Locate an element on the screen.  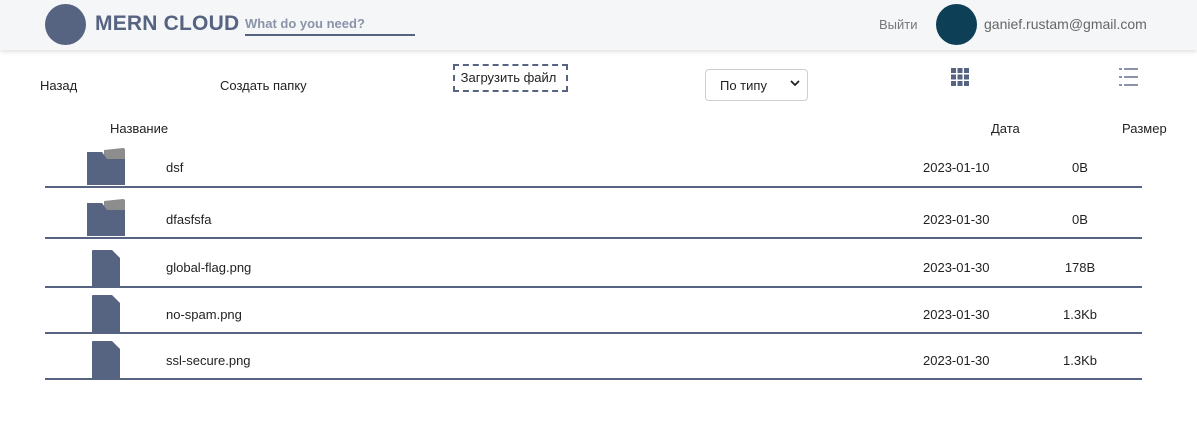
create-folder-button: Создать папку is located at coordinates (263, 85).